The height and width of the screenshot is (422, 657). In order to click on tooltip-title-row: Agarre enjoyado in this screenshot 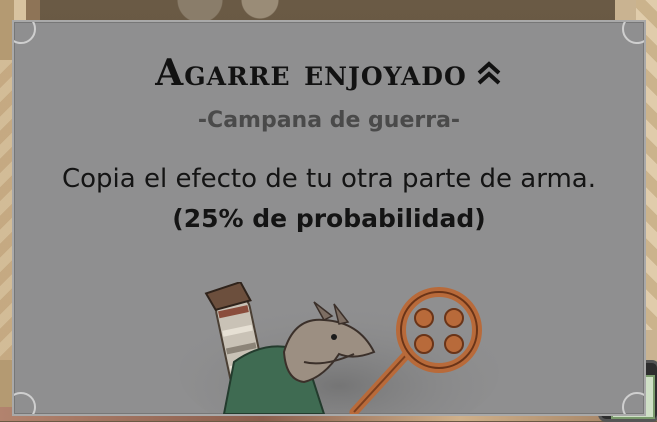, I will do `click(329, 73)`.